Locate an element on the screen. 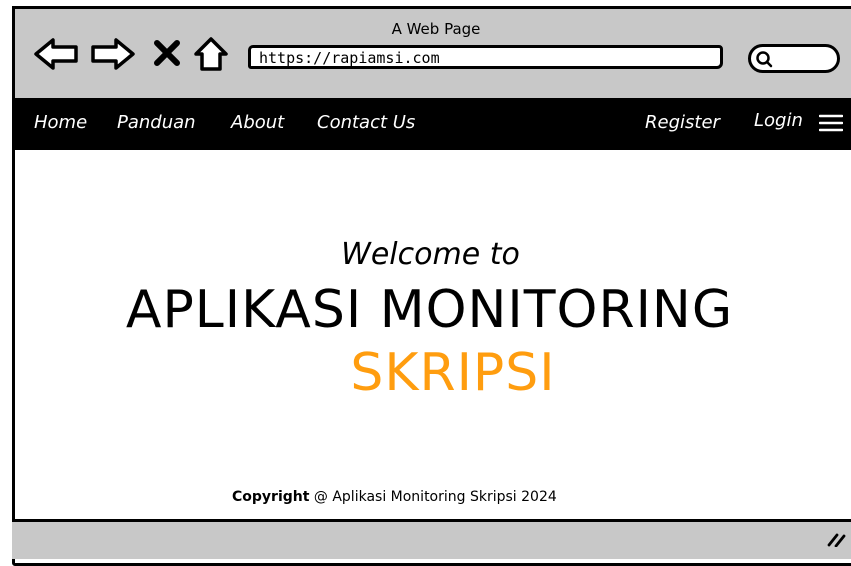 This screenshot has width=851, height=566. welcome-text: Welcome to is located at coordinates (430, 254).